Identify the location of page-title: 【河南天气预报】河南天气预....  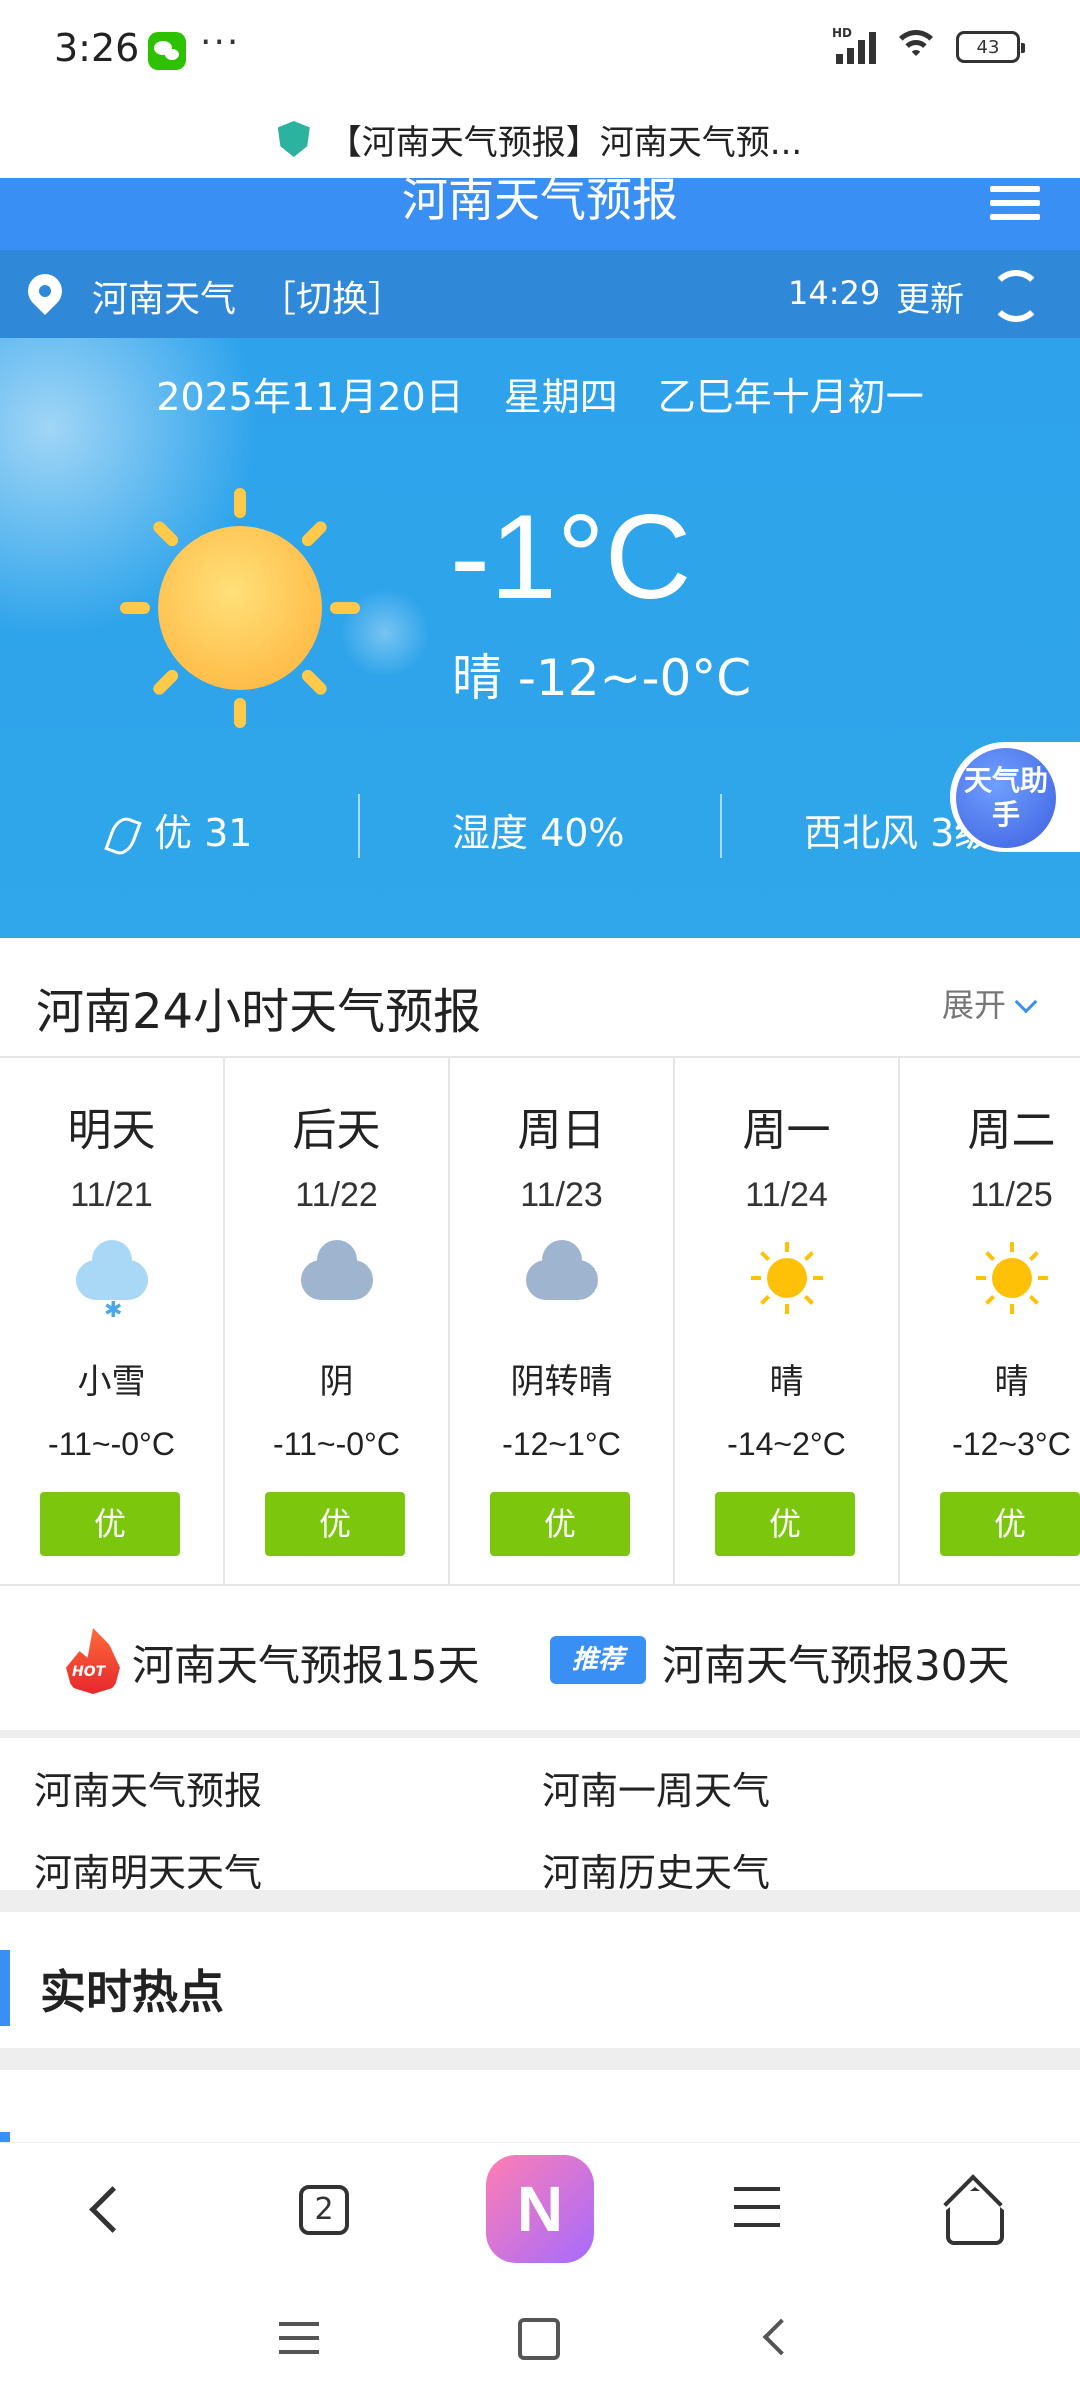
(565, 142).